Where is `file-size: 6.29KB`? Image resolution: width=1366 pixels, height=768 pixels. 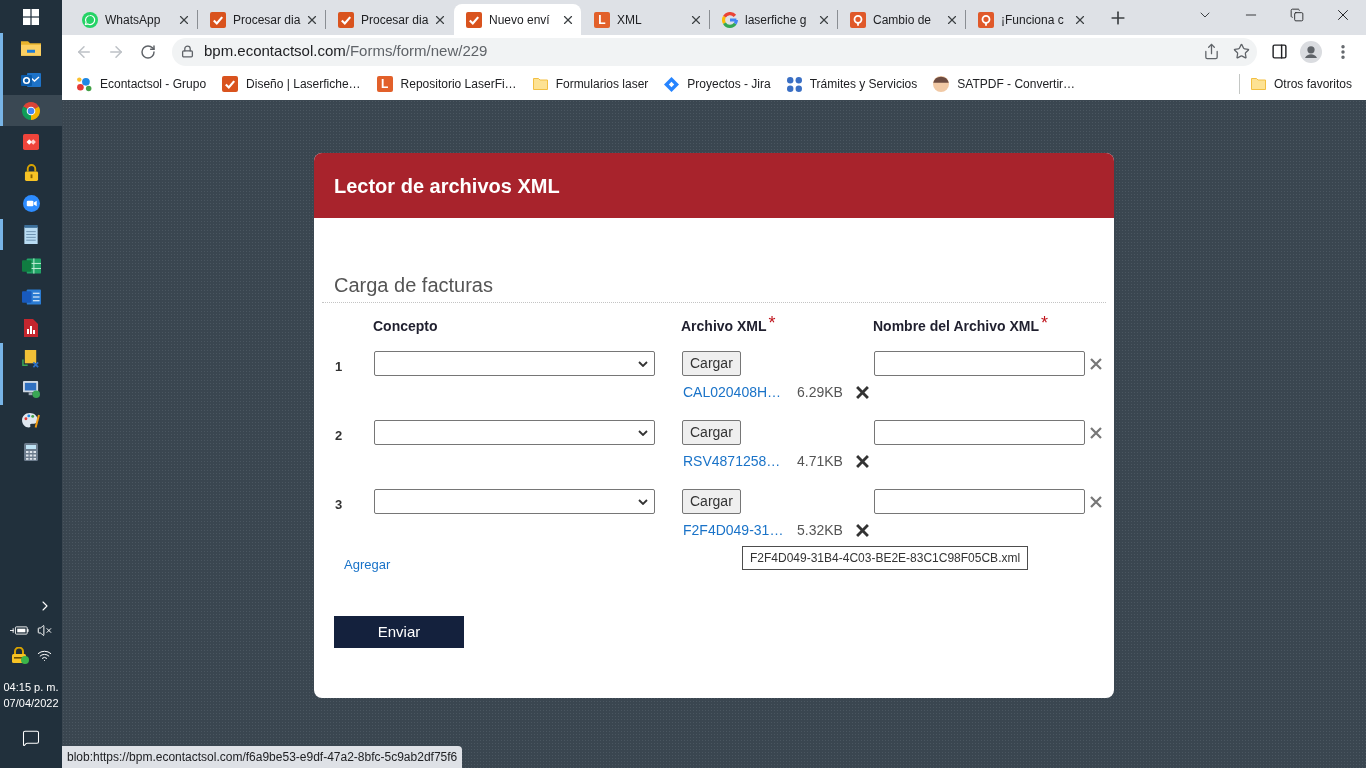
file-size: 6.29KB is located at coordinates (820, 392).